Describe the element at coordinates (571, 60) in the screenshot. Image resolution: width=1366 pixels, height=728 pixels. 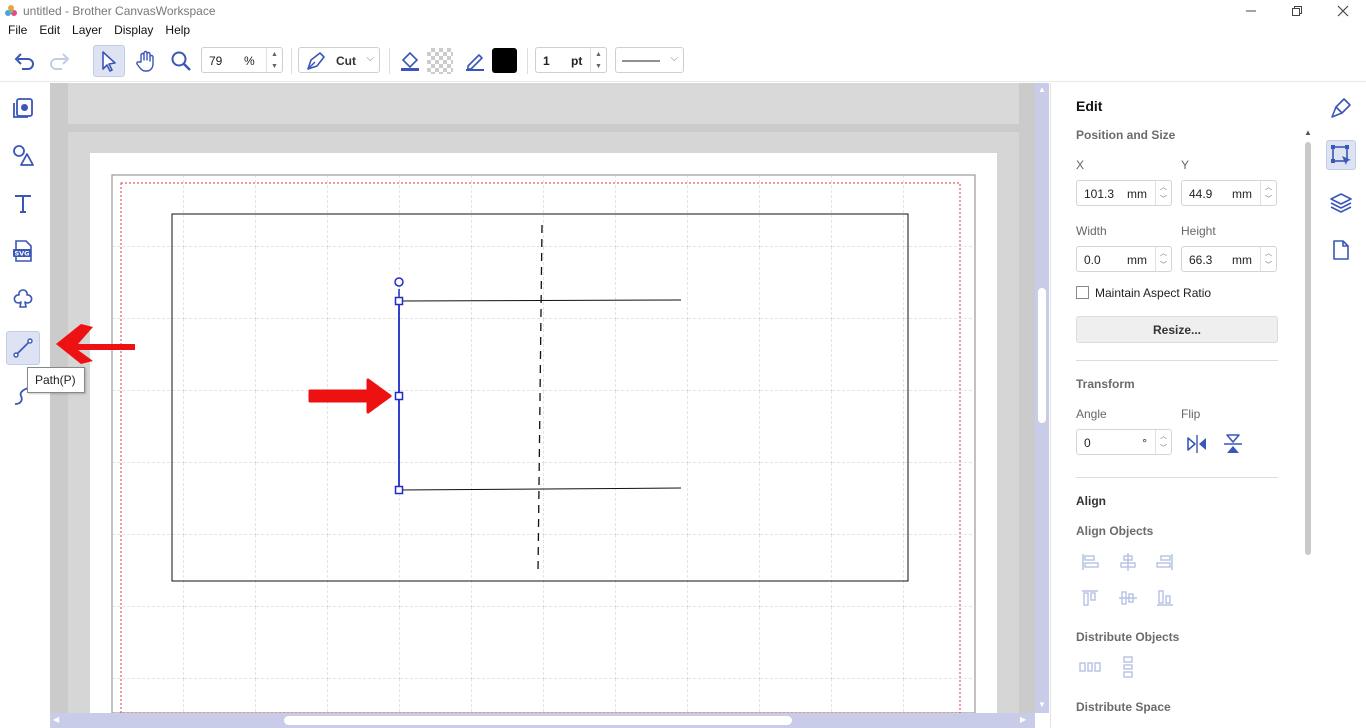
I see `line-width-field: 1 pt ▲ ▼` at that location.